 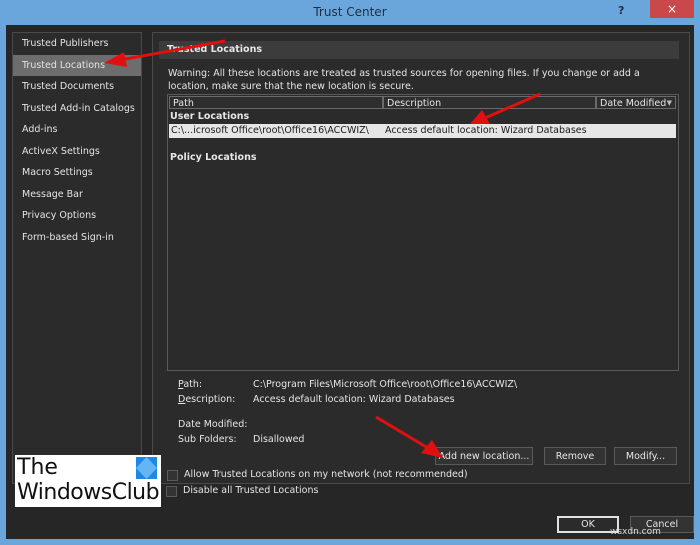 I want to click on column-header-description: Description, so click(x=489, y=102).